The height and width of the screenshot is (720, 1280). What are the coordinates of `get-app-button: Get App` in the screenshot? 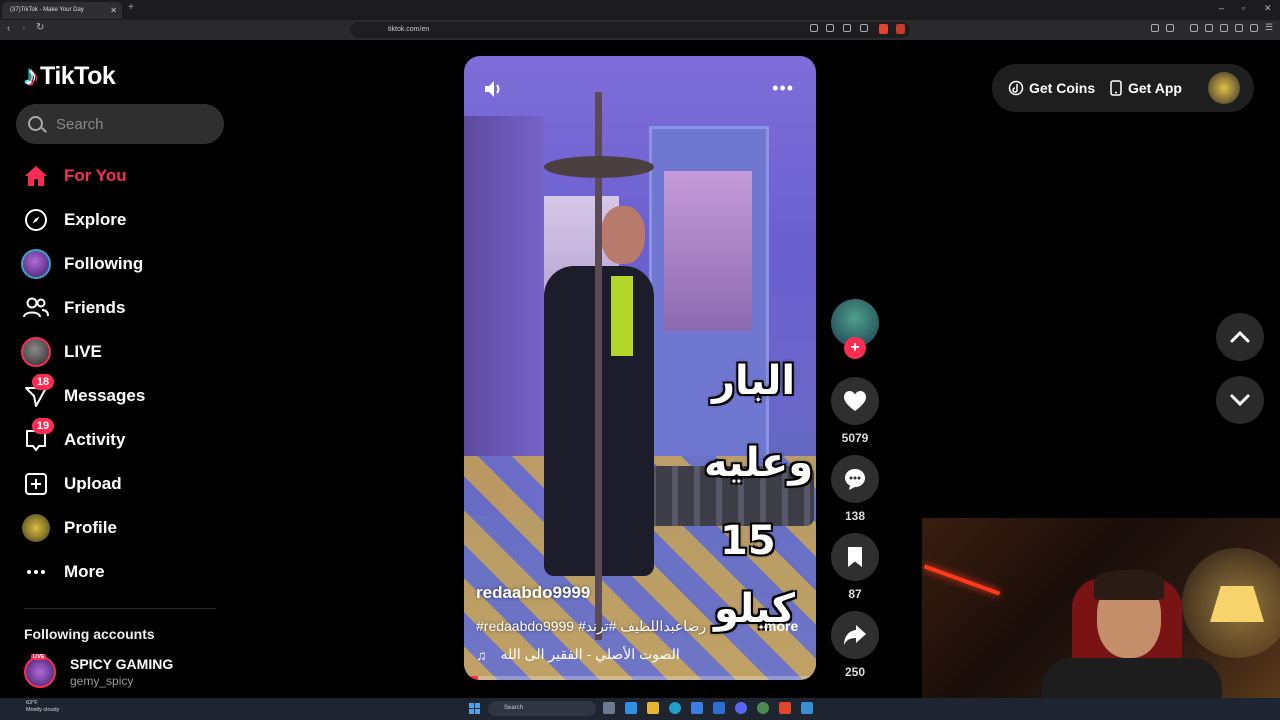 It's located at (1146, 88).